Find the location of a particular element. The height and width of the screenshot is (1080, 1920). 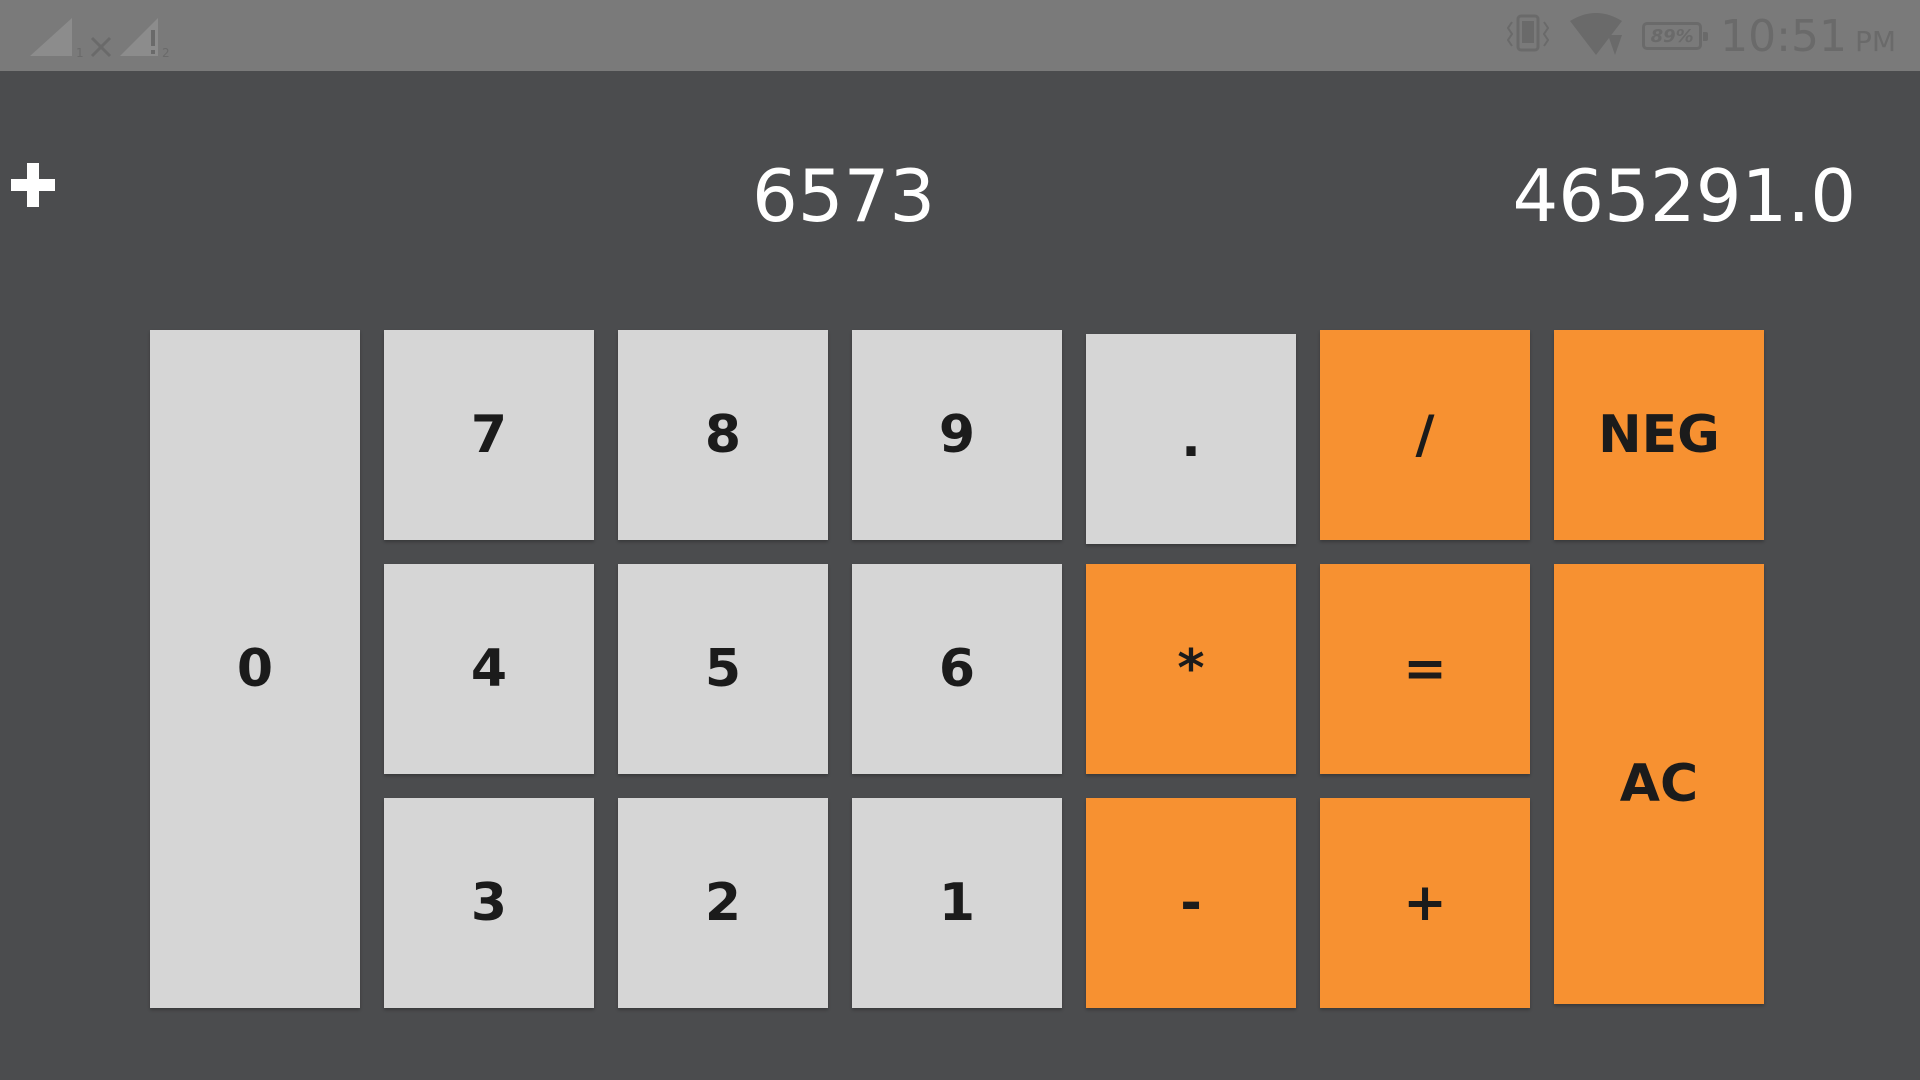

wifi-icon is located at coordinates (1596, 36).